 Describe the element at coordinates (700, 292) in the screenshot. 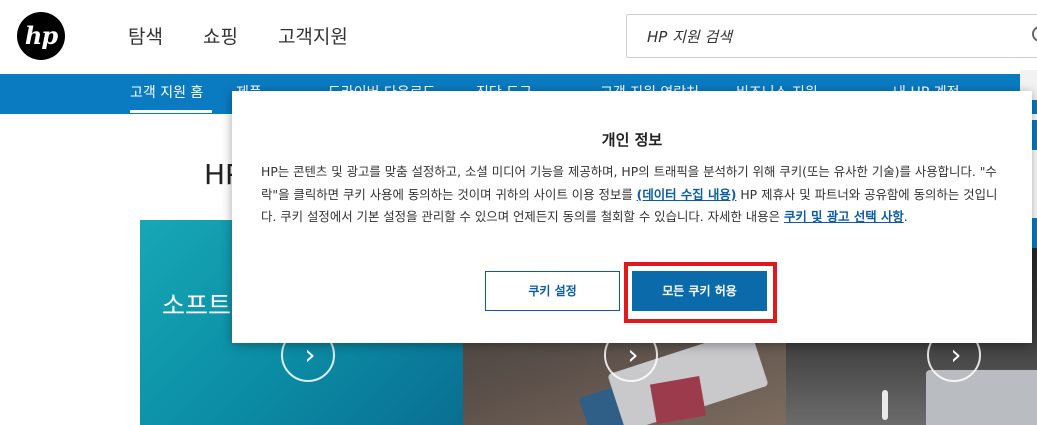

I see `accept-button-highlight` at that location.